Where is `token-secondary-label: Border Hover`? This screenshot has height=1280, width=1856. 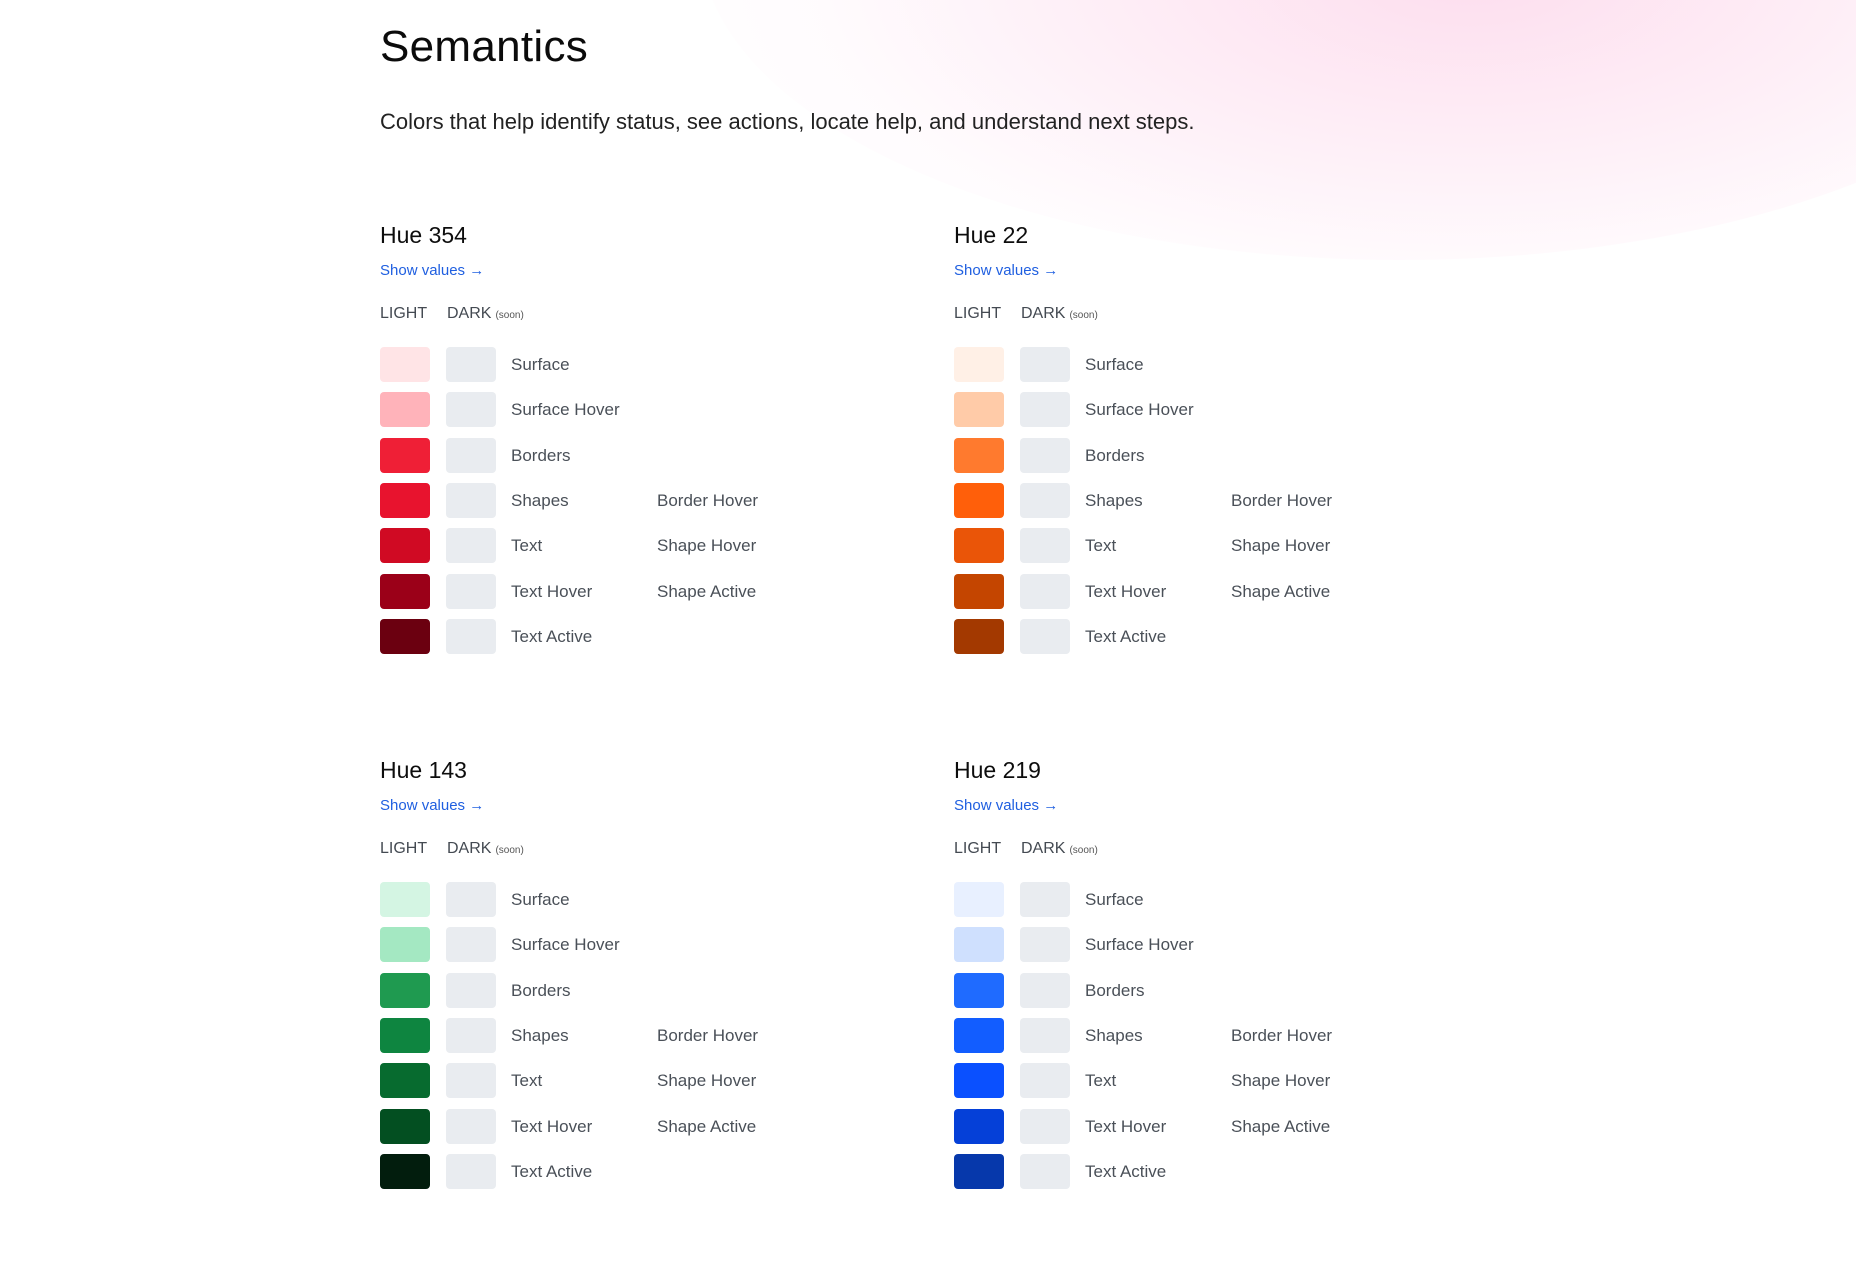
token-secondary-label: Border Hover is located at coordinates (708, 500).